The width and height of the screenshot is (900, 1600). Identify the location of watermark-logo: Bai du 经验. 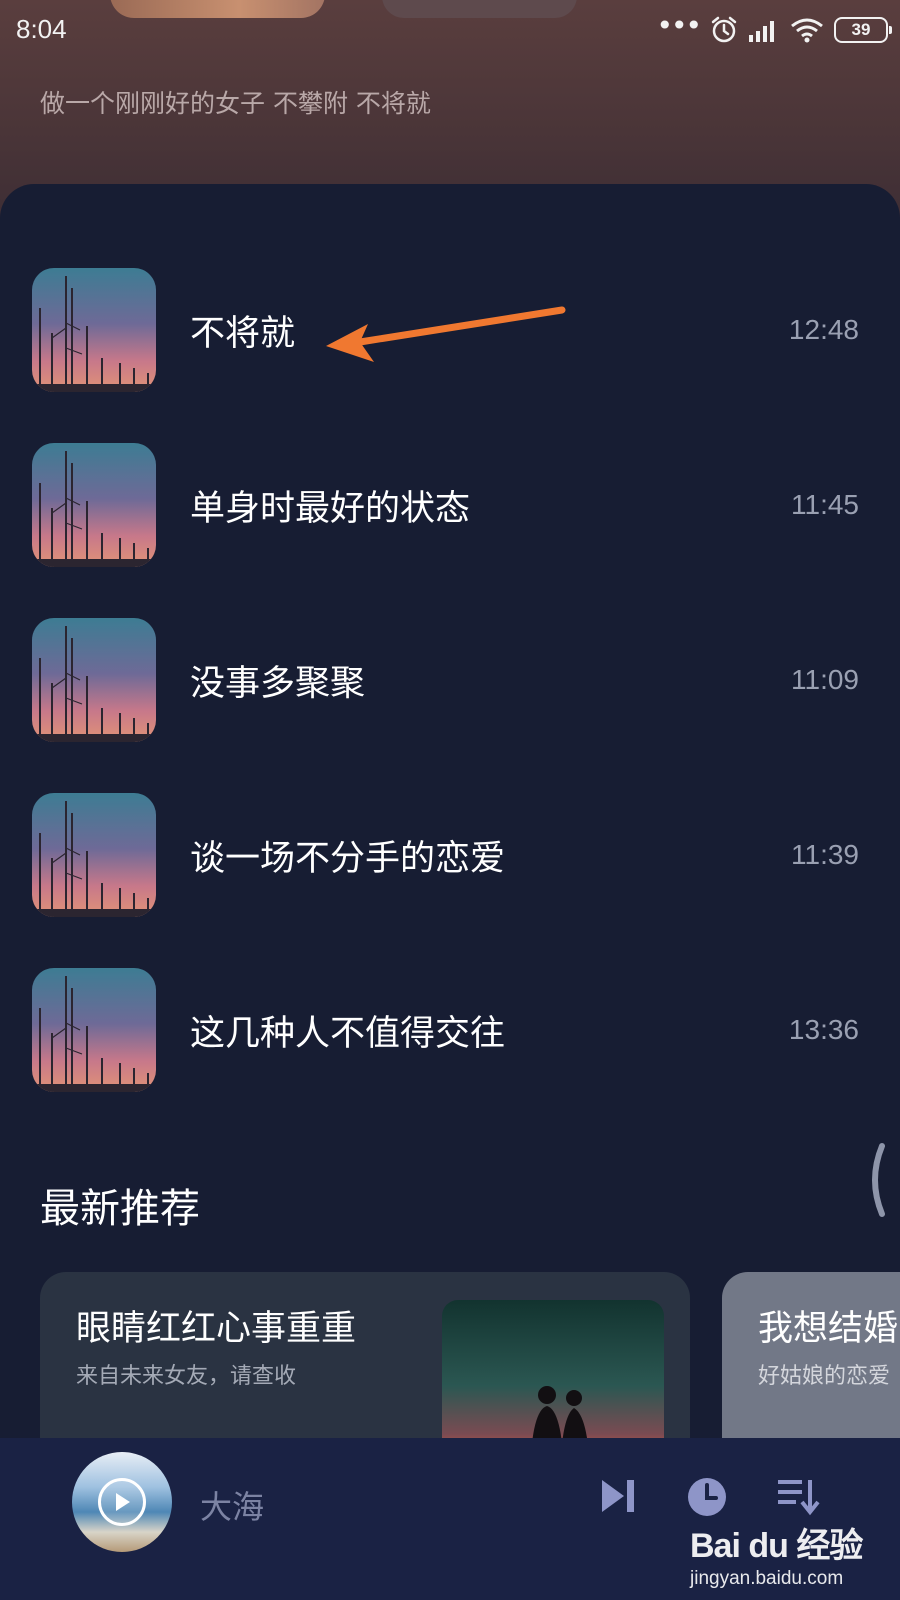
(776, 1546).